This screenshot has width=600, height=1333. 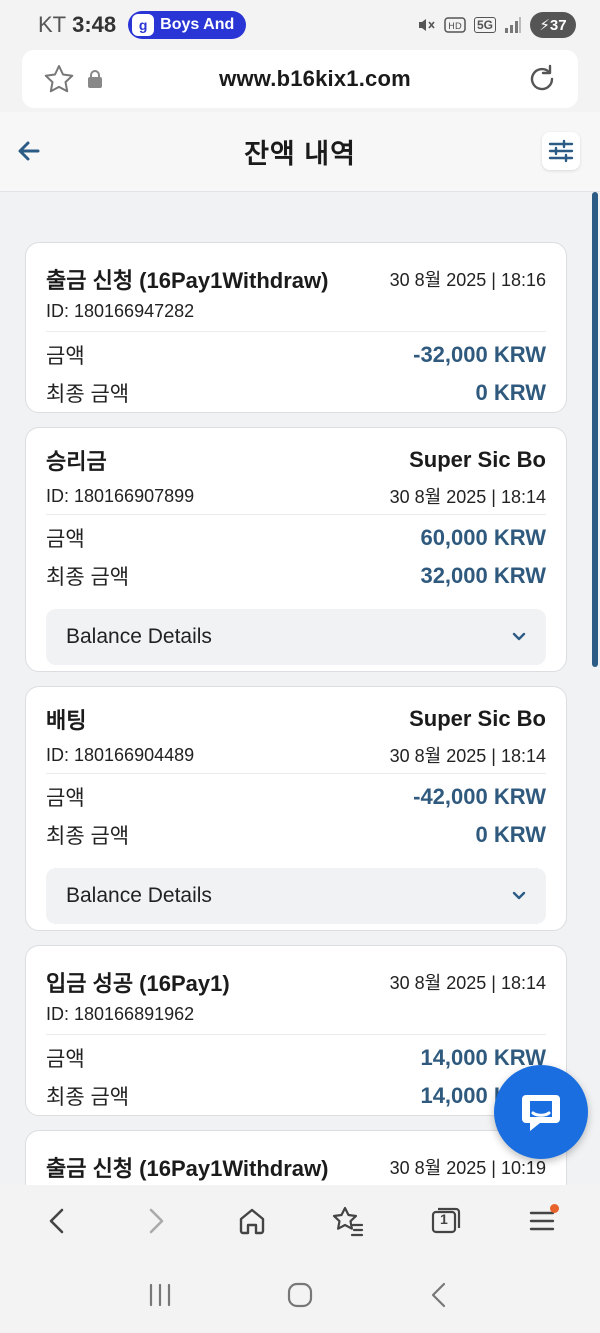 I want to click on mute-icon, so click(x=426, y=25).